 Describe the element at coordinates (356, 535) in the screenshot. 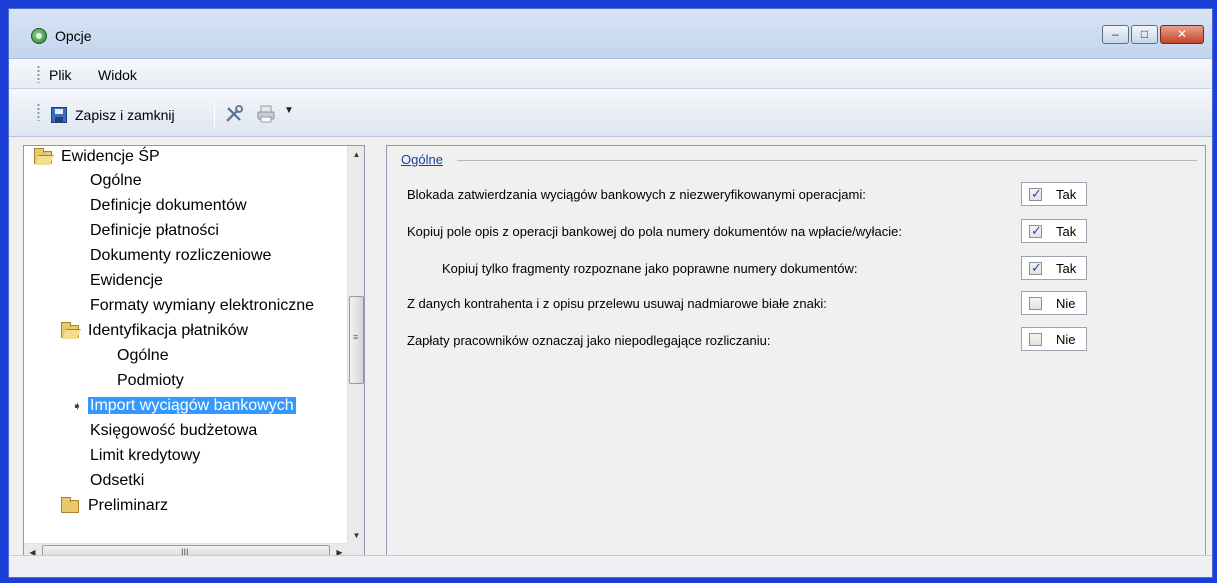

I see `scroll-down-icon: ▼` at that location.